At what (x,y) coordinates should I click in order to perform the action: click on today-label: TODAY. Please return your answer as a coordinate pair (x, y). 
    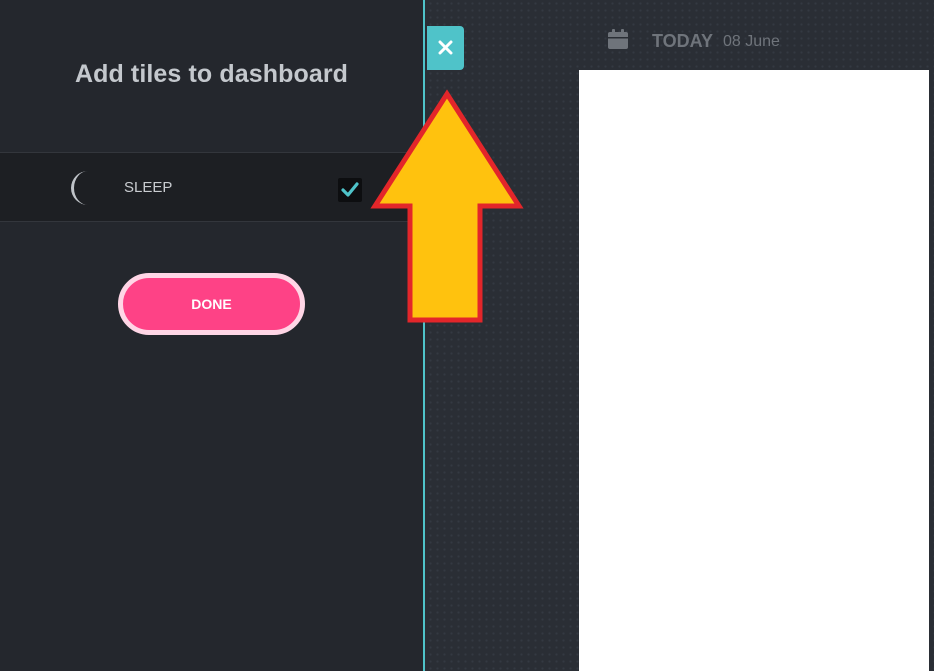
    Looking at the image, I should click on (683, 41).